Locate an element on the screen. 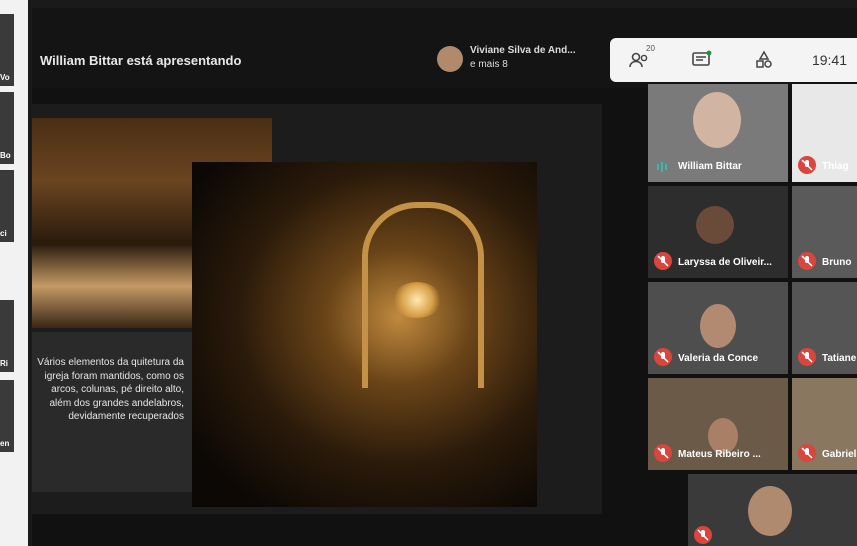 This screenshot has height=546, width=857. clock: 19:41 is located at coordinates (829, 60).